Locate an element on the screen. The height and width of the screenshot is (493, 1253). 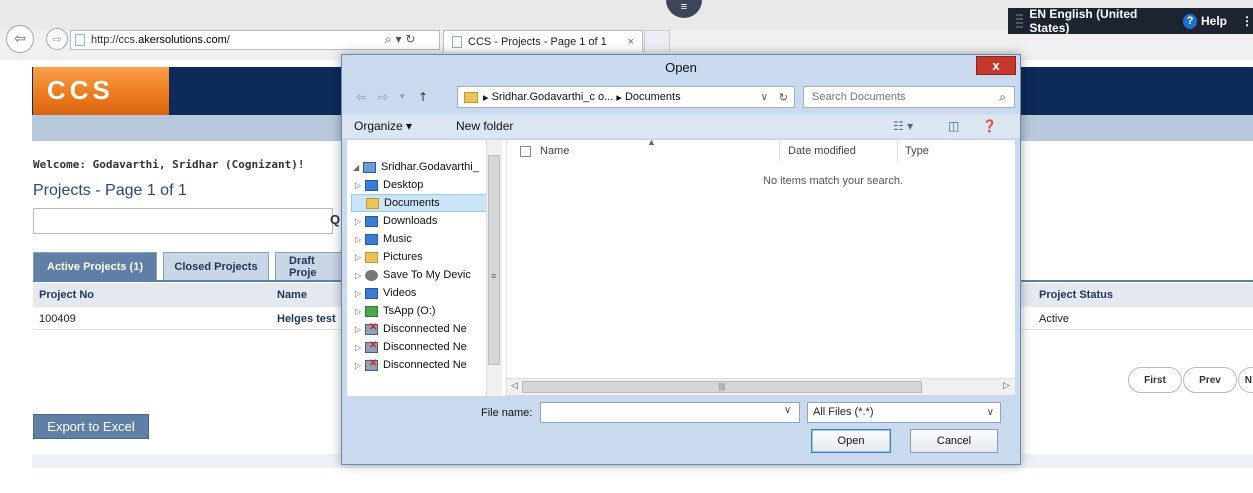
help-label: Help is located at coordinates (1214, 21).